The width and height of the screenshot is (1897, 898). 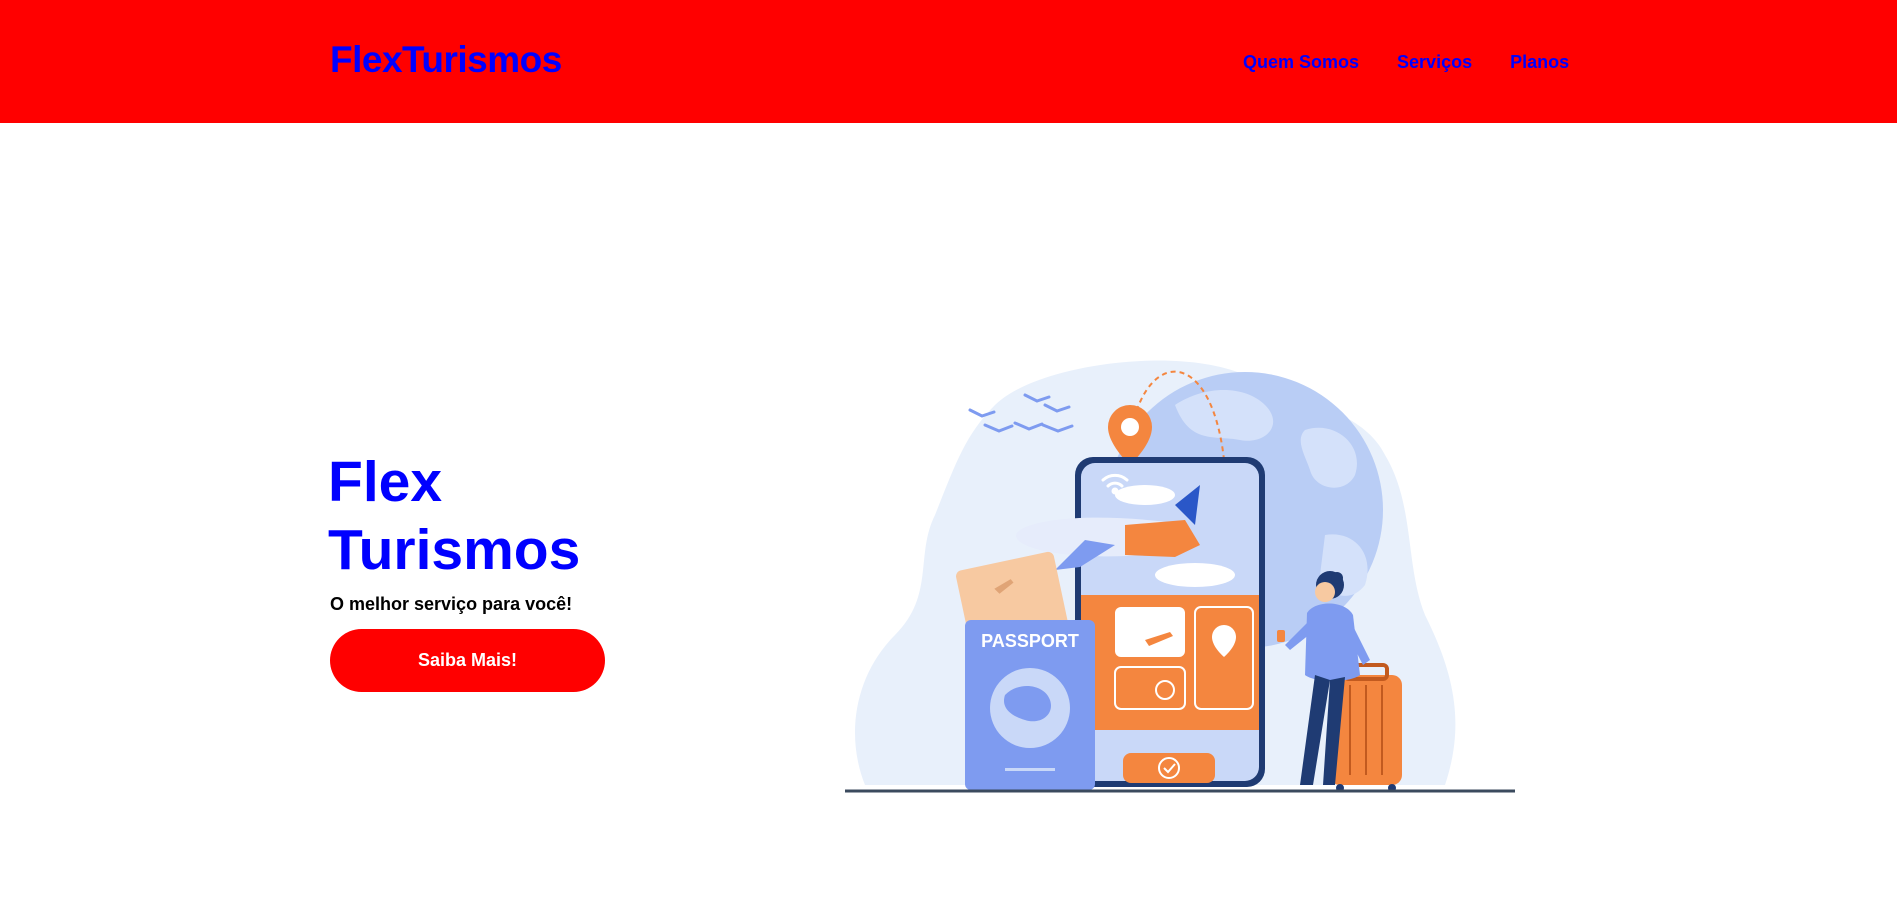 I want to click on passport-label: PASSPORT, so click(x=1030, y=641).